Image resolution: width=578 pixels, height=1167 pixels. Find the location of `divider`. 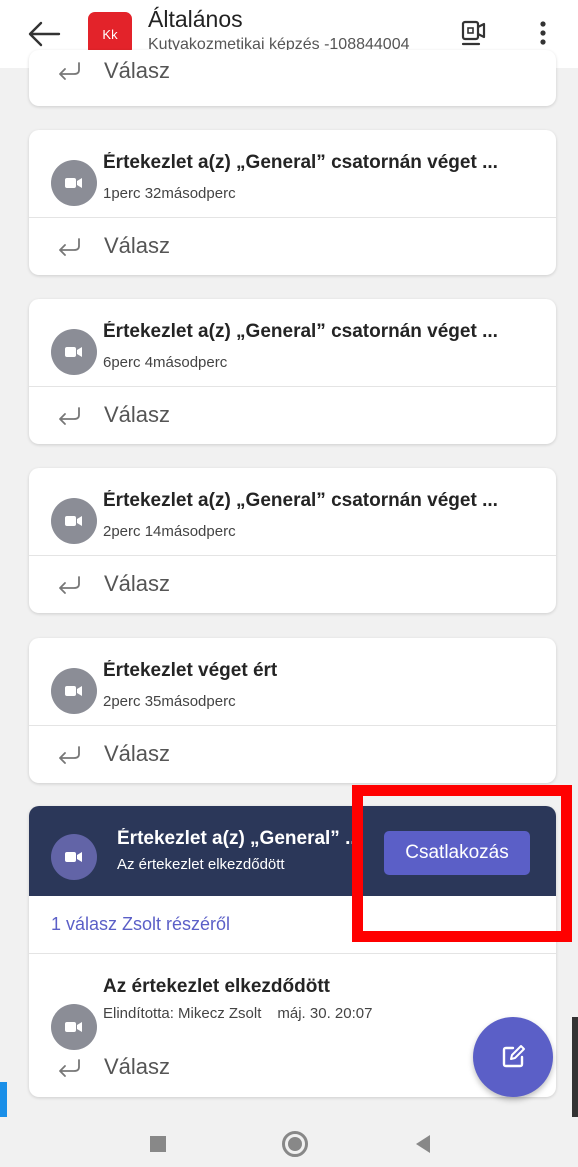

divider is located at coordinates (292, 953).